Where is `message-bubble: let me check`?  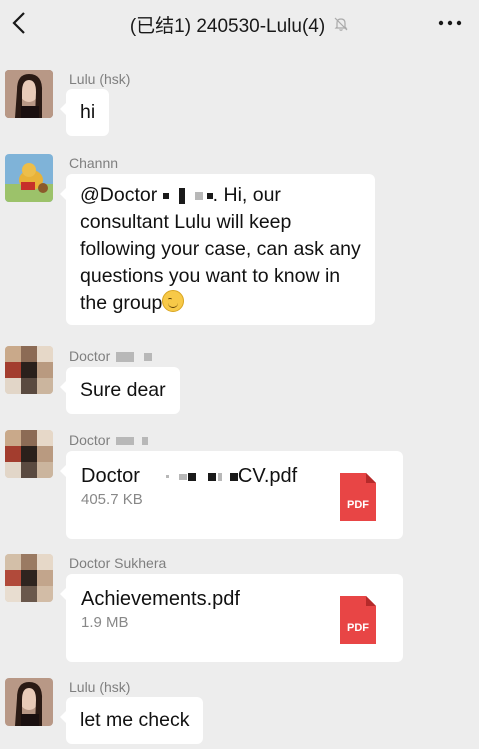 message-bubble: let me check is located at coordinates (131, 720).